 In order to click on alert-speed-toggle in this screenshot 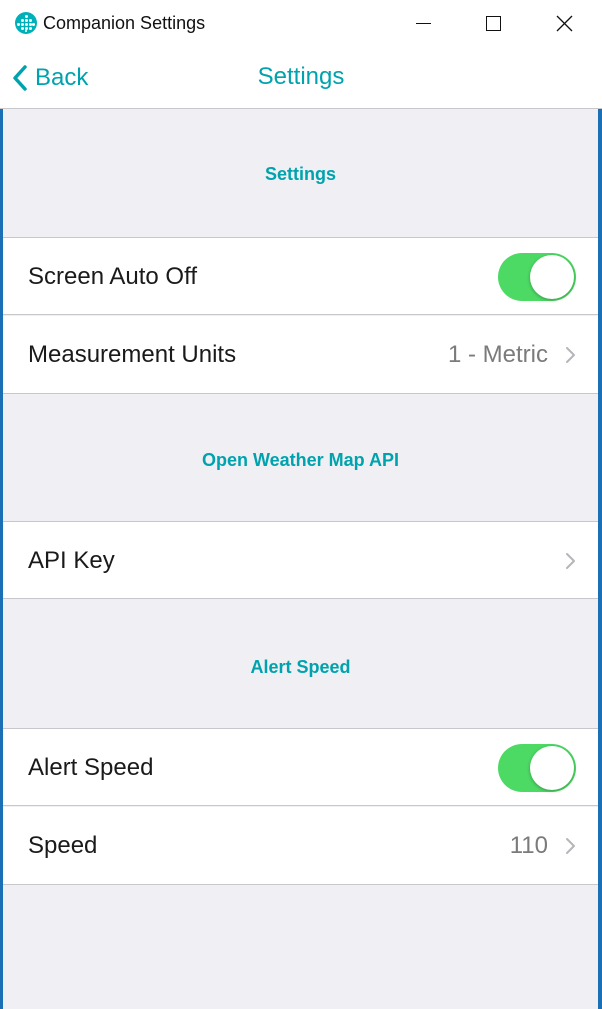, I will do `click(537, 768)`.